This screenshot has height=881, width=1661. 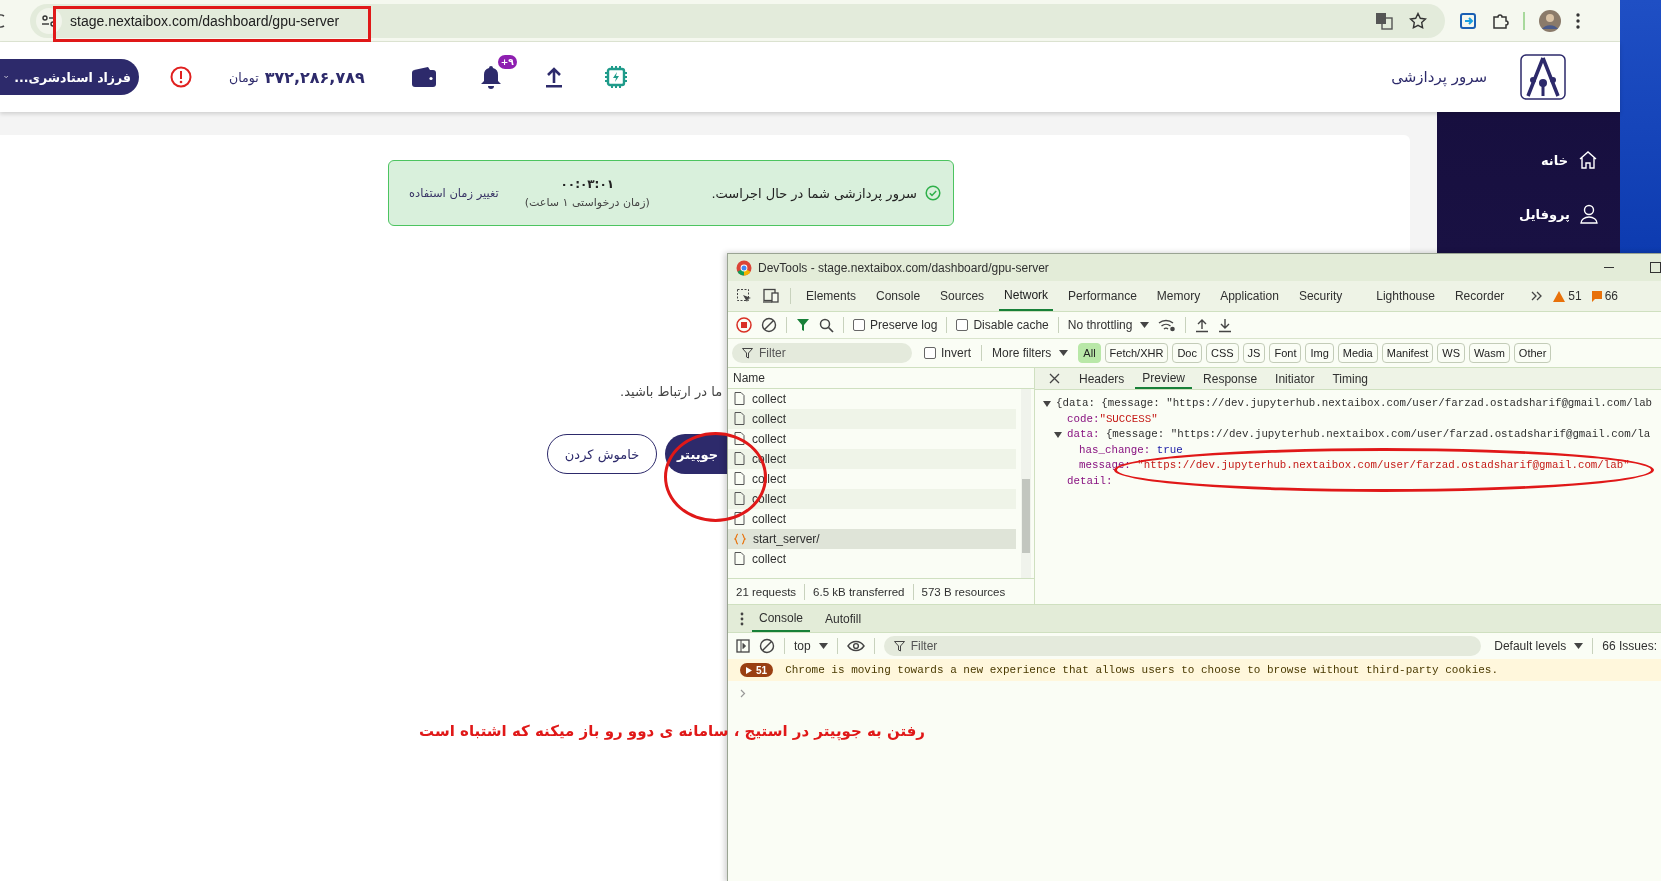 I want to click on avatar-icon, so click(x=1550, y=20).